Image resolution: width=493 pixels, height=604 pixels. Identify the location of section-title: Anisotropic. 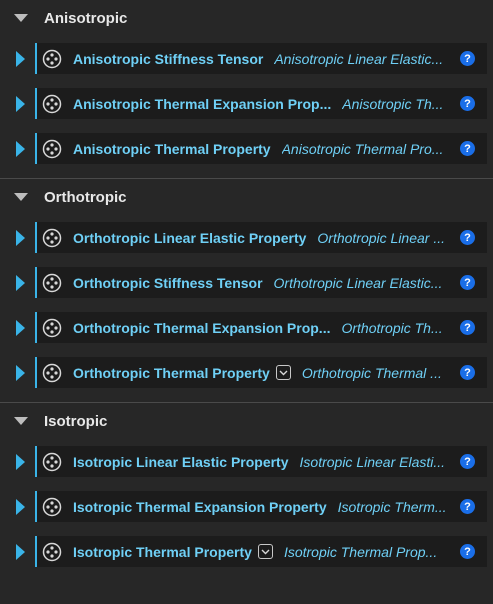
(86, 18).